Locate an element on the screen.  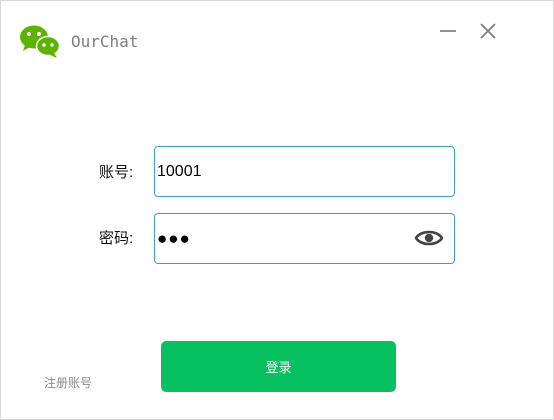
close-button is located at coordinates (488, 31).